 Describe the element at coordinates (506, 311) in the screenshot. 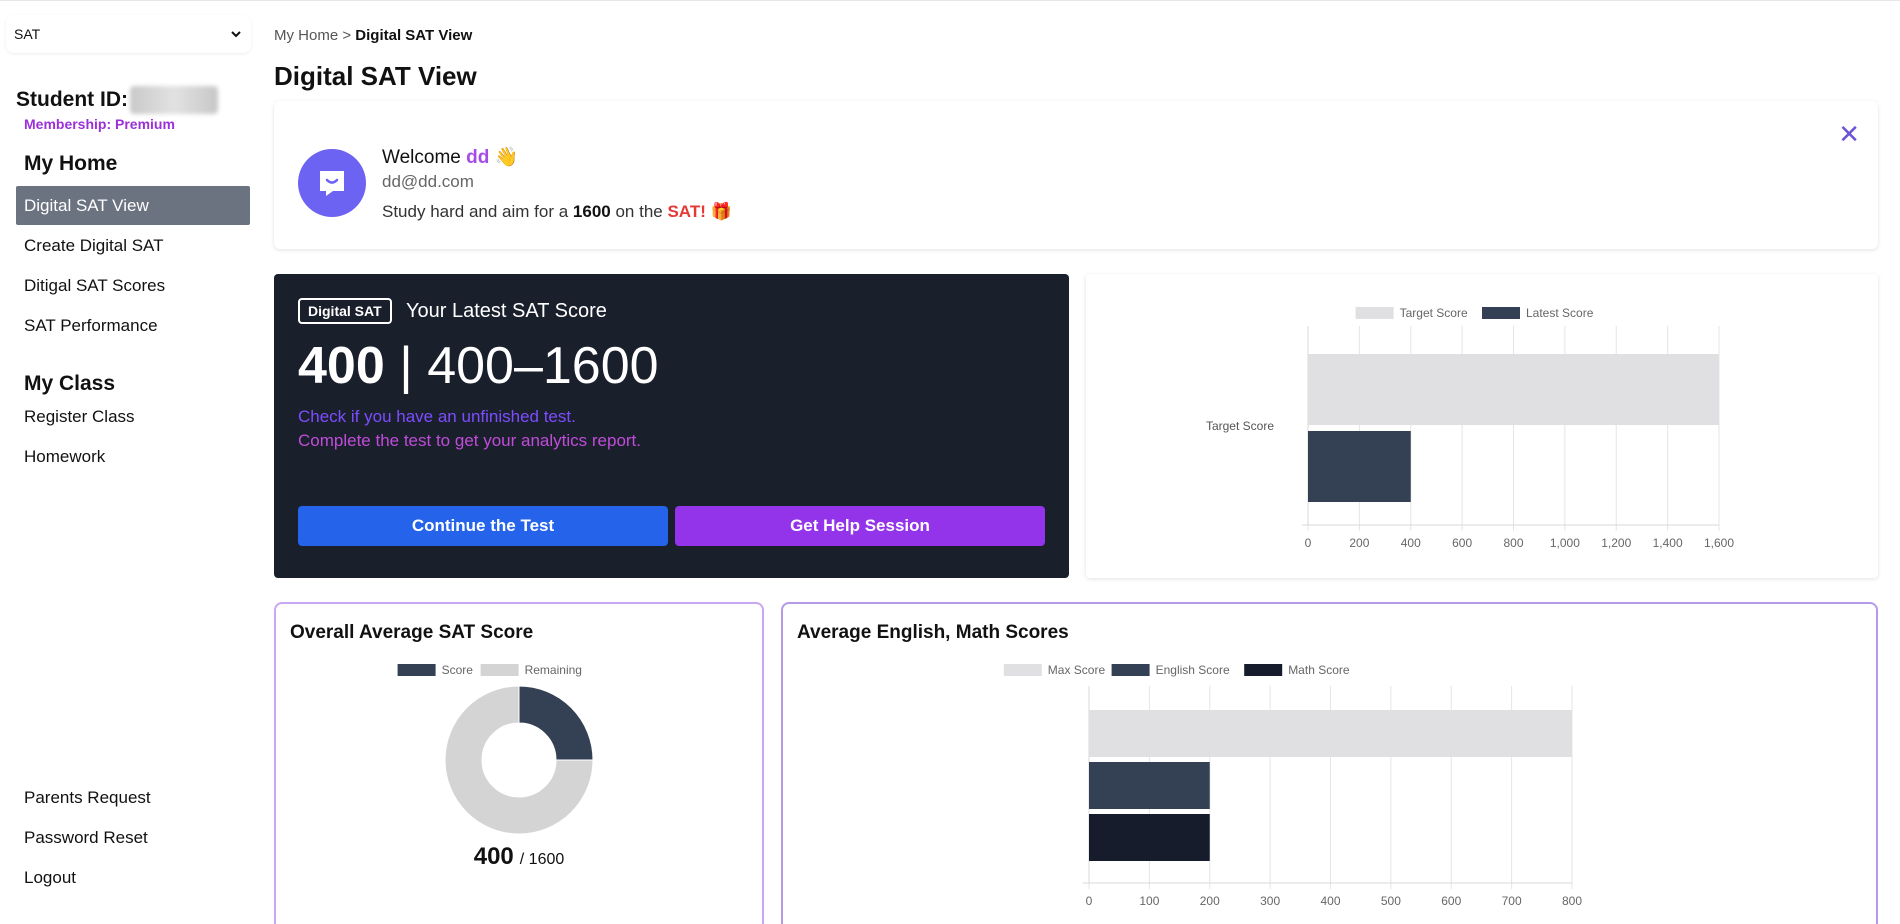

I see `latest-score-label: Your Latest SAT Score` at that location.